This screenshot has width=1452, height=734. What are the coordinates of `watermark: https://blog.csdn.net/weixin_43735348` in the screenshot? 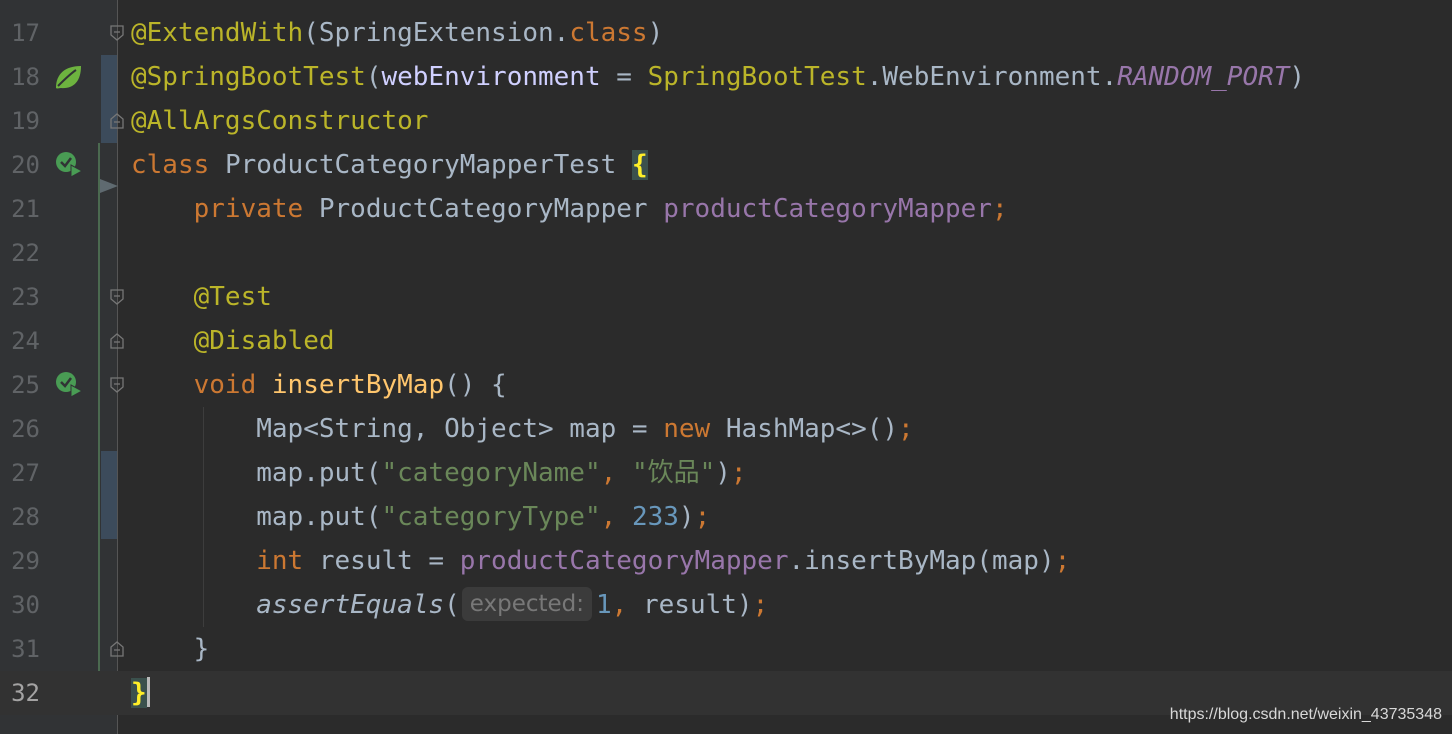 It's located at (1305, 714).